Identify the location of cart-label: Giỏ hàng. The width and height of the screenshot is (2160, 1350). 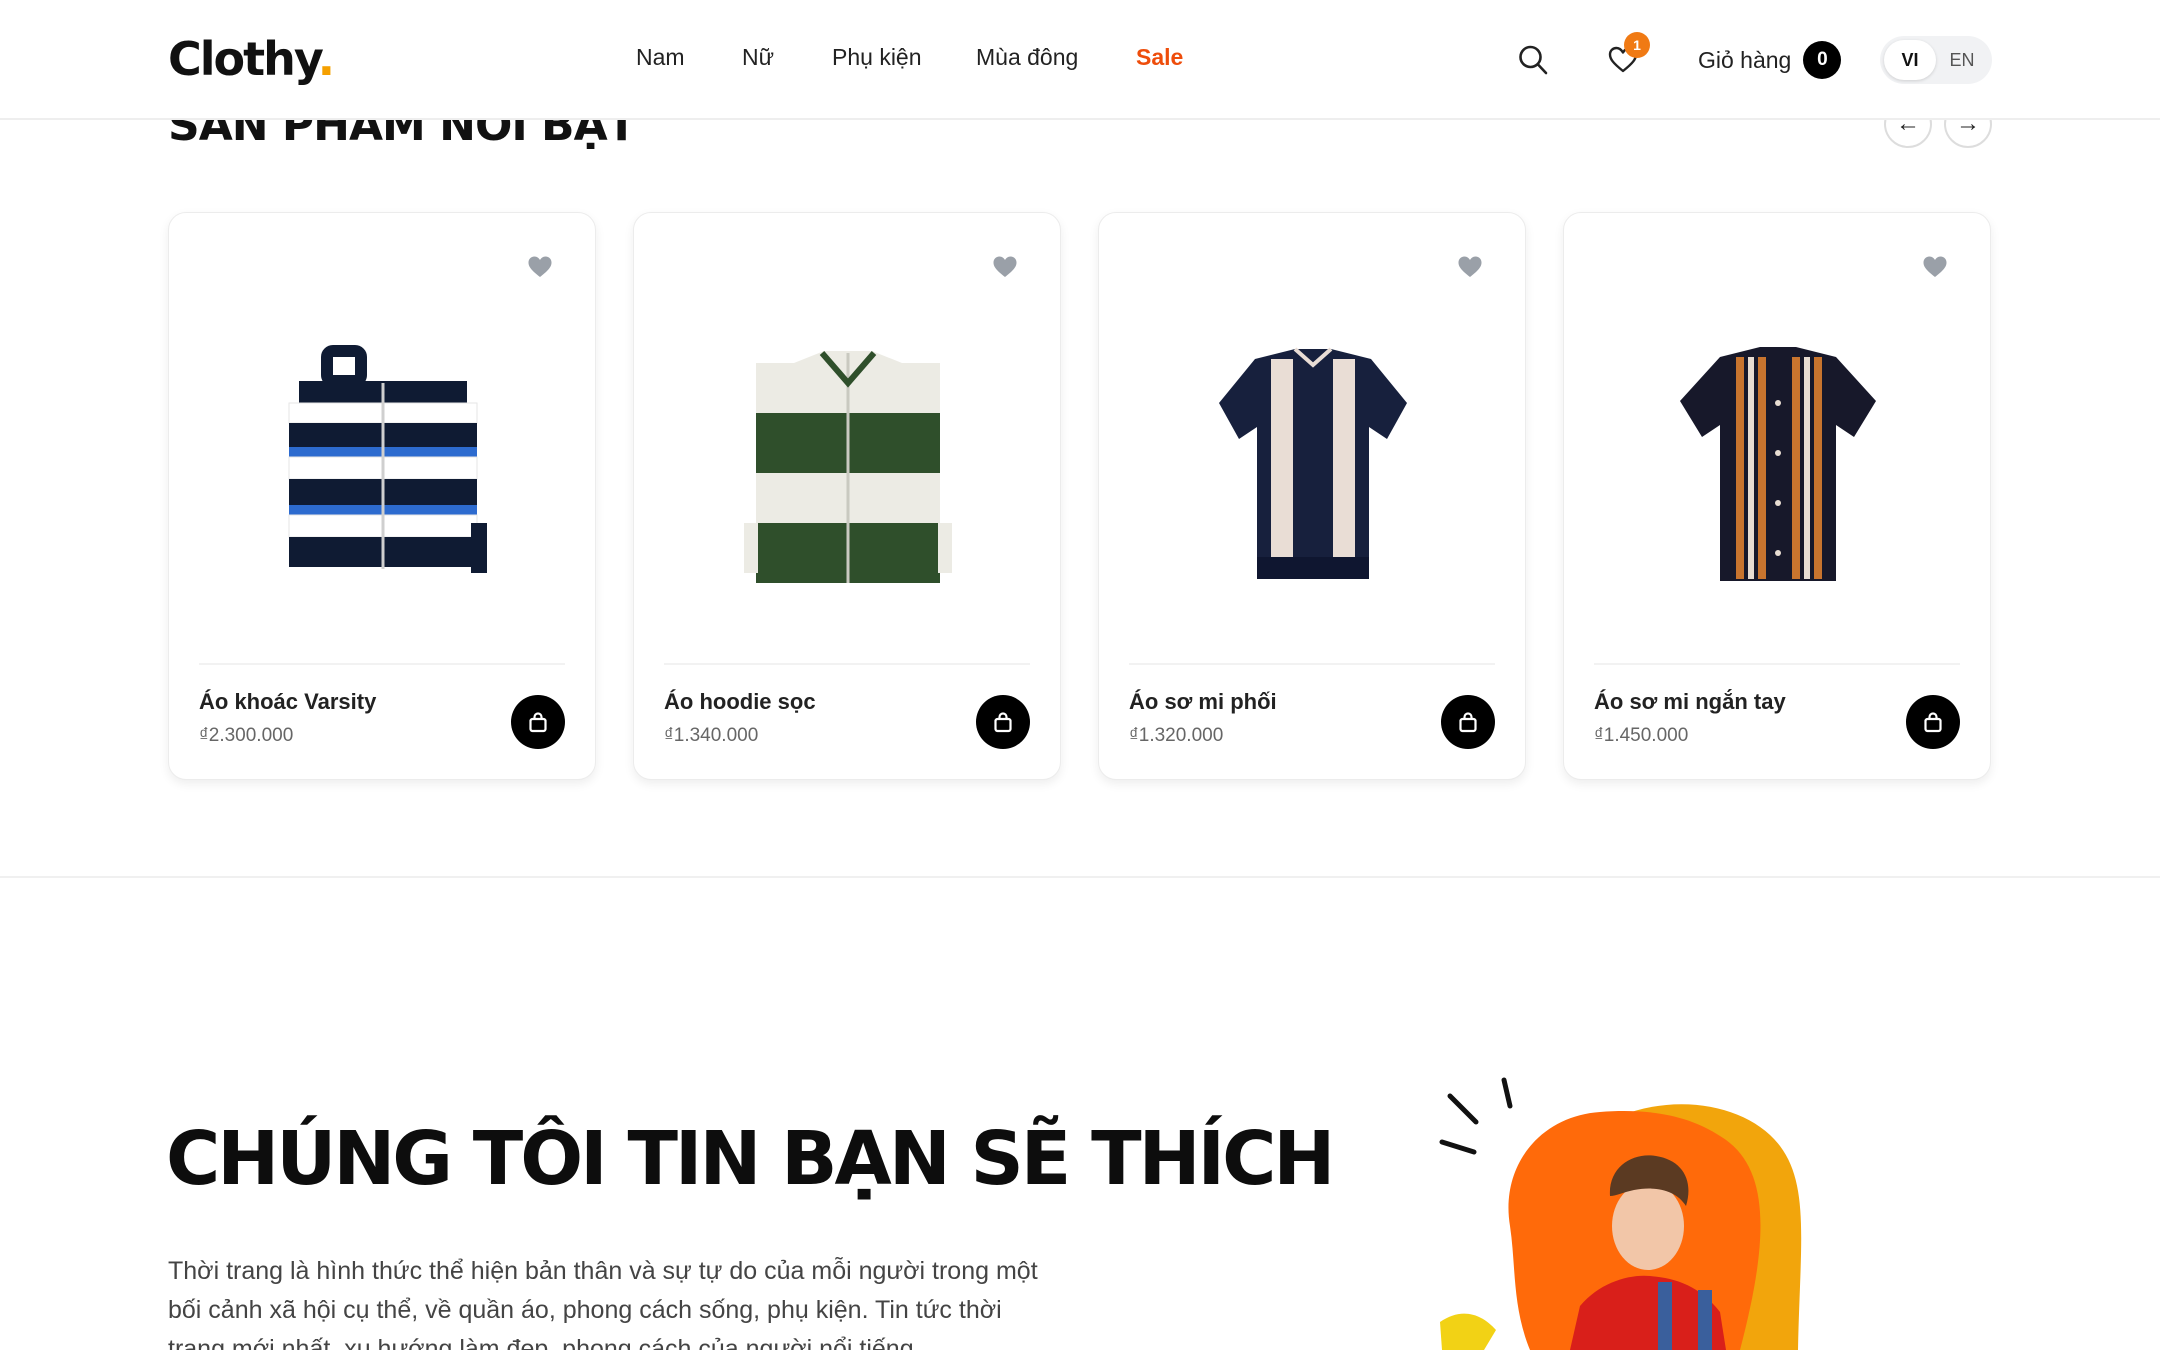
(1745, 59).